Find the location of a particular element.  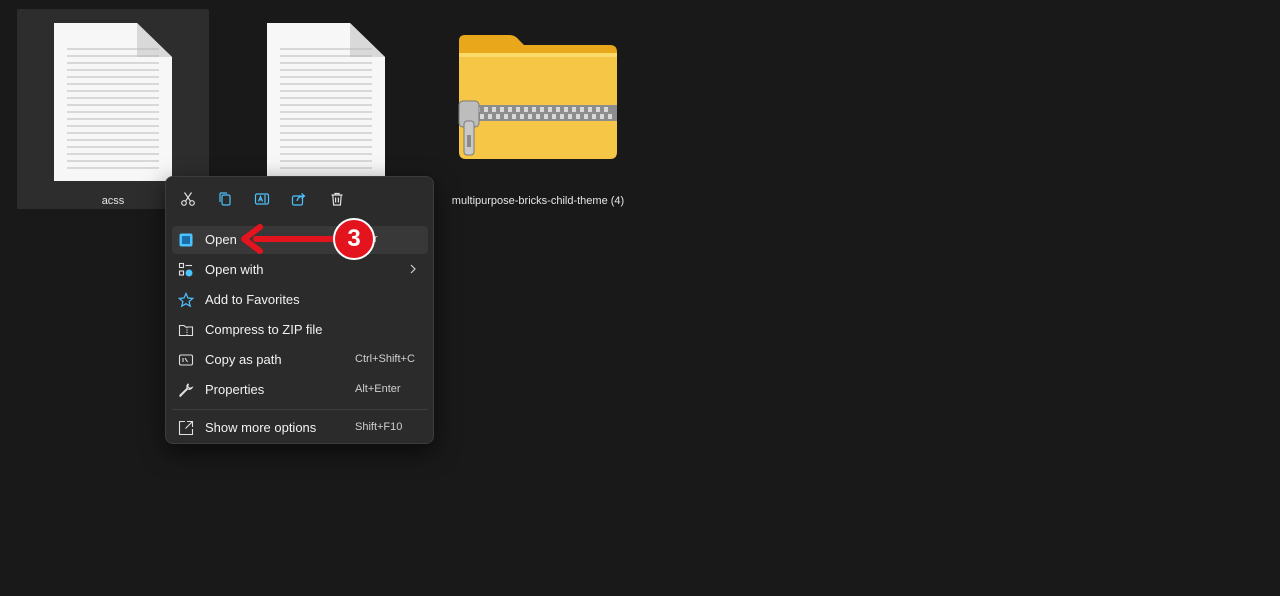

open-icon is located at coordinates (186, 240).